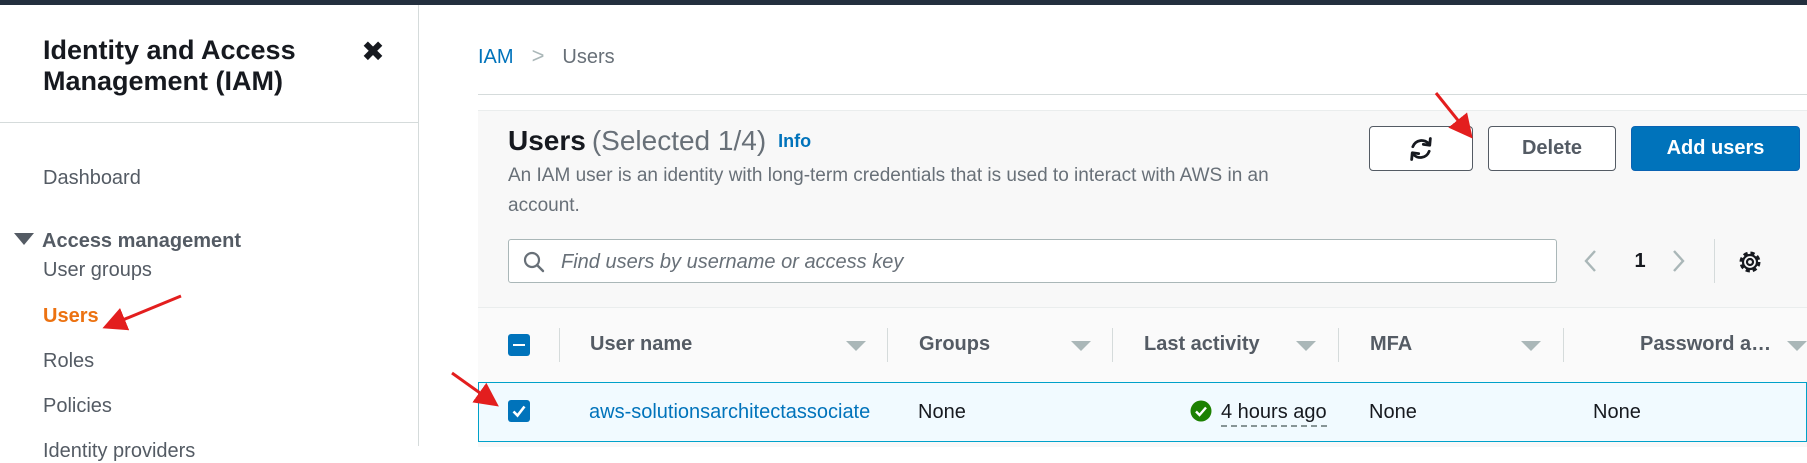 Image resolution: width=1807 pixels, height=463 pixels. What do you see at coordinates (588, 57) in the screenshot?
I see `breadcrumb-current: Users` at bounding box center [588, 57].